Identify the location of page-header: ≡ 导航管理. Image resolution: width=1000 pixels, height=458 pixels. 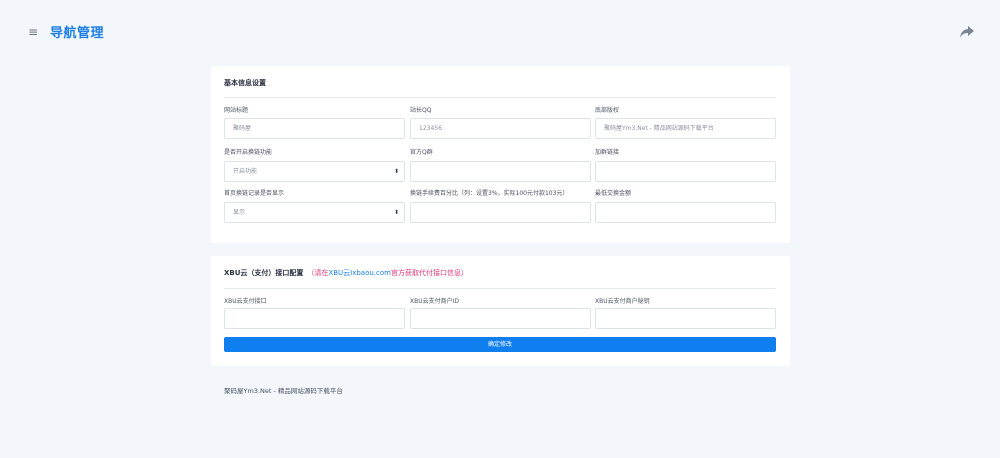
(500, 33).